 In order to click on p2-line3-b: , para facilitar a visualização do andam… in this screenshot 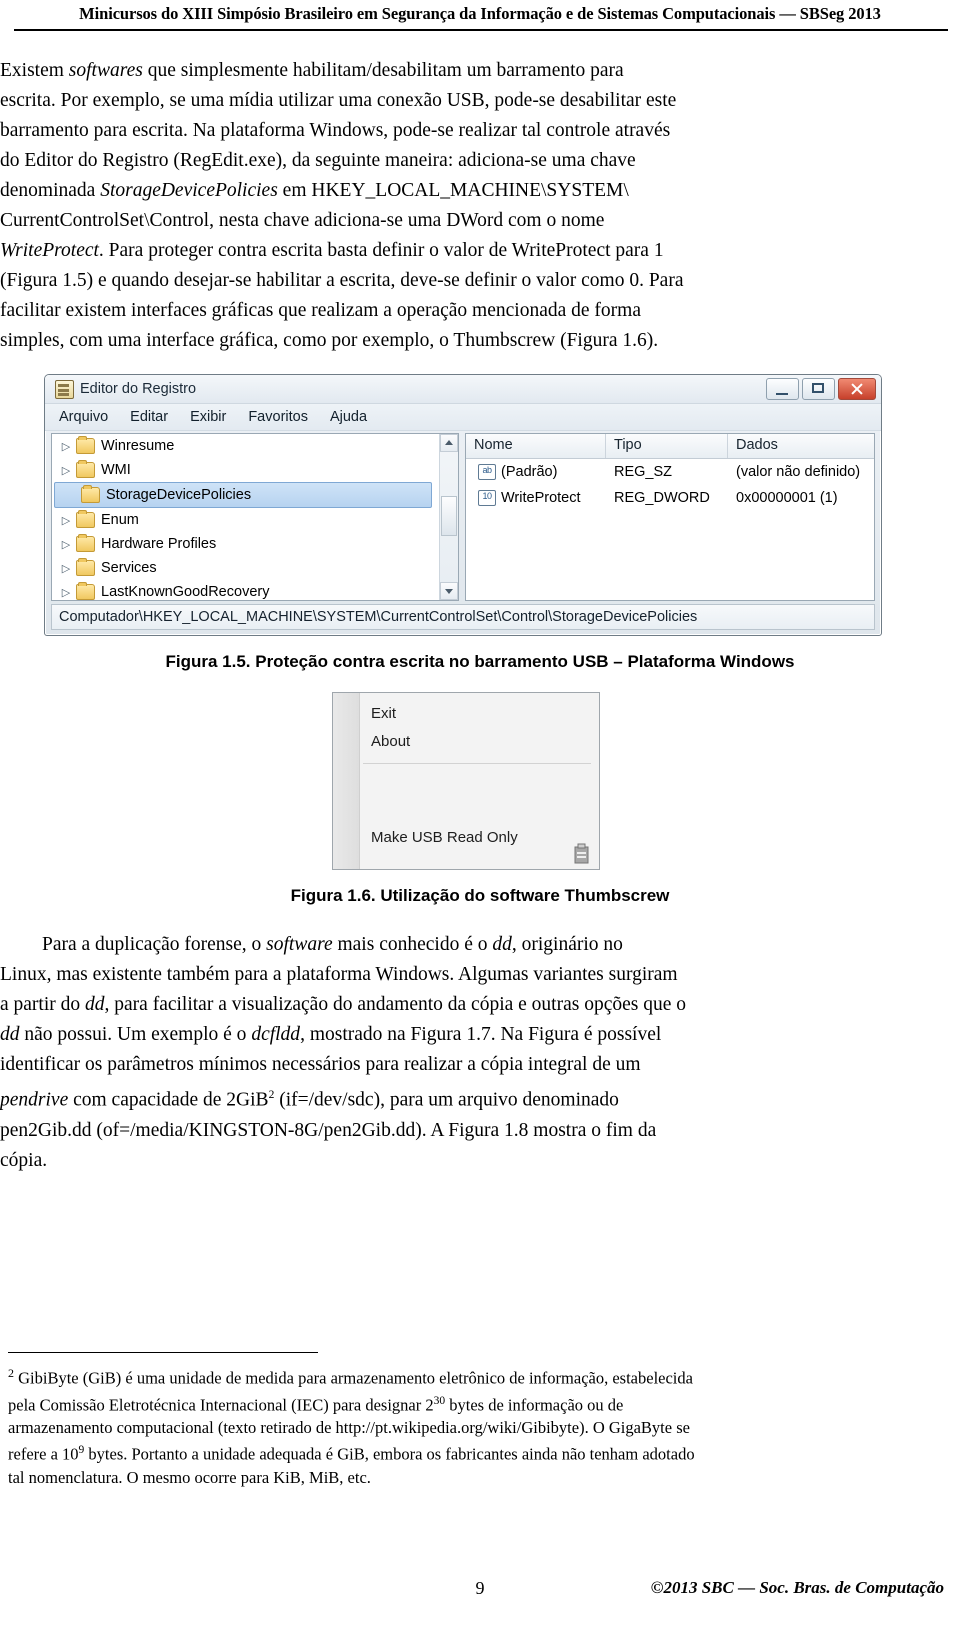, I will do `click(395, 1004)`.